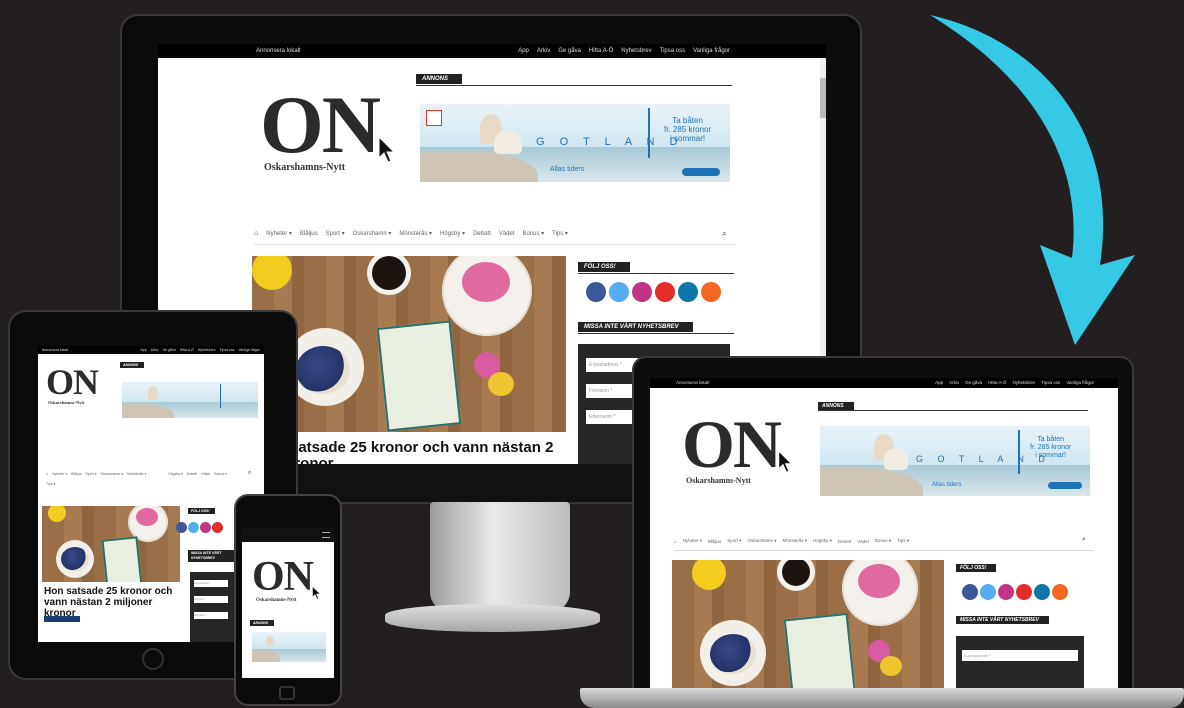 The image size is (1184, 708). I want to click on laptop-nav-tips: Tips ▾, so click(903, 541).